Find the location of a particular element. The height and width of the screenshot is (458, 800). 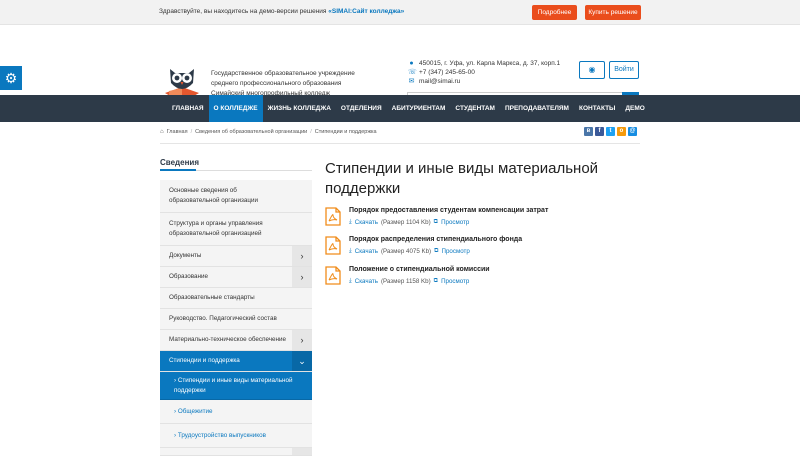

sidebar-subitem-label: › Общежитие is located at coordinates (193, 411).